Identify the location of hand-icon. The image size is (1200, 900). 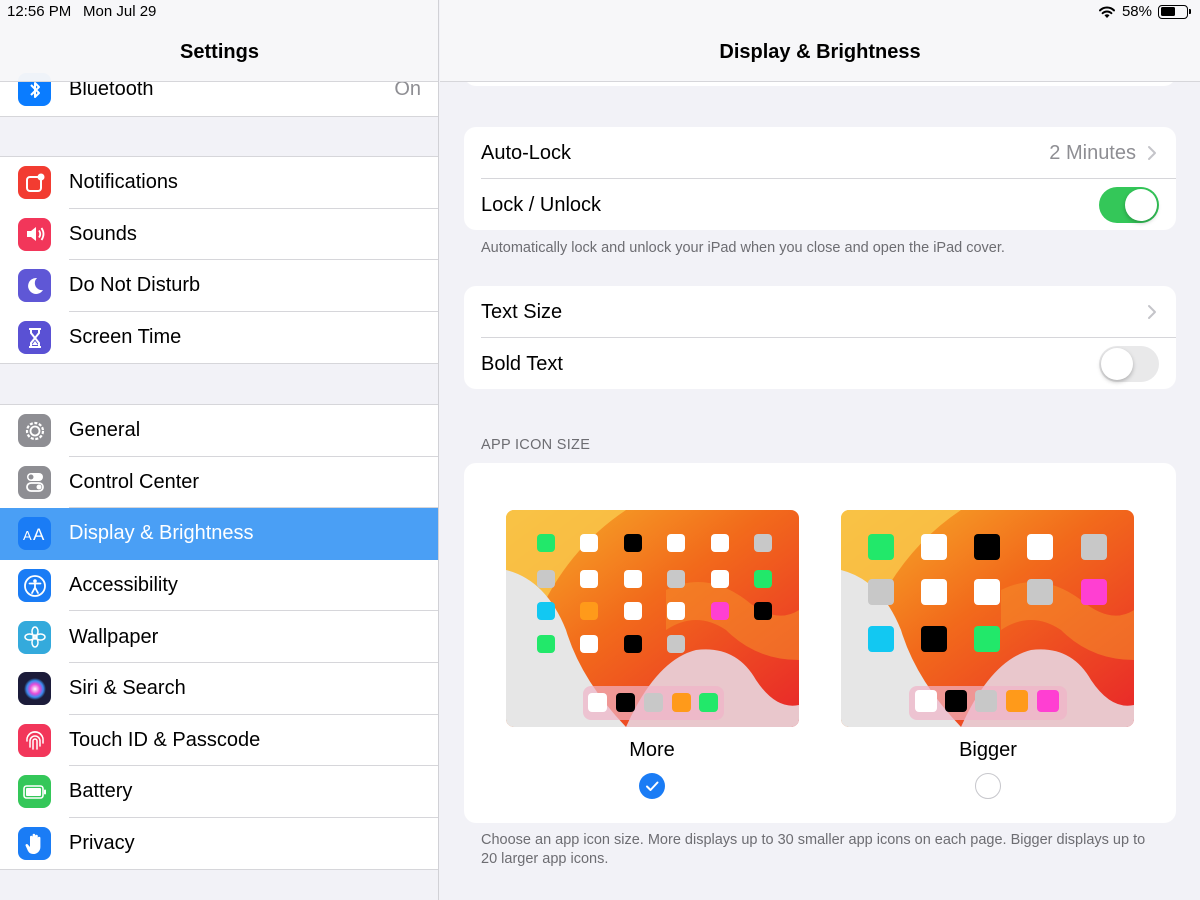
(34, 844).